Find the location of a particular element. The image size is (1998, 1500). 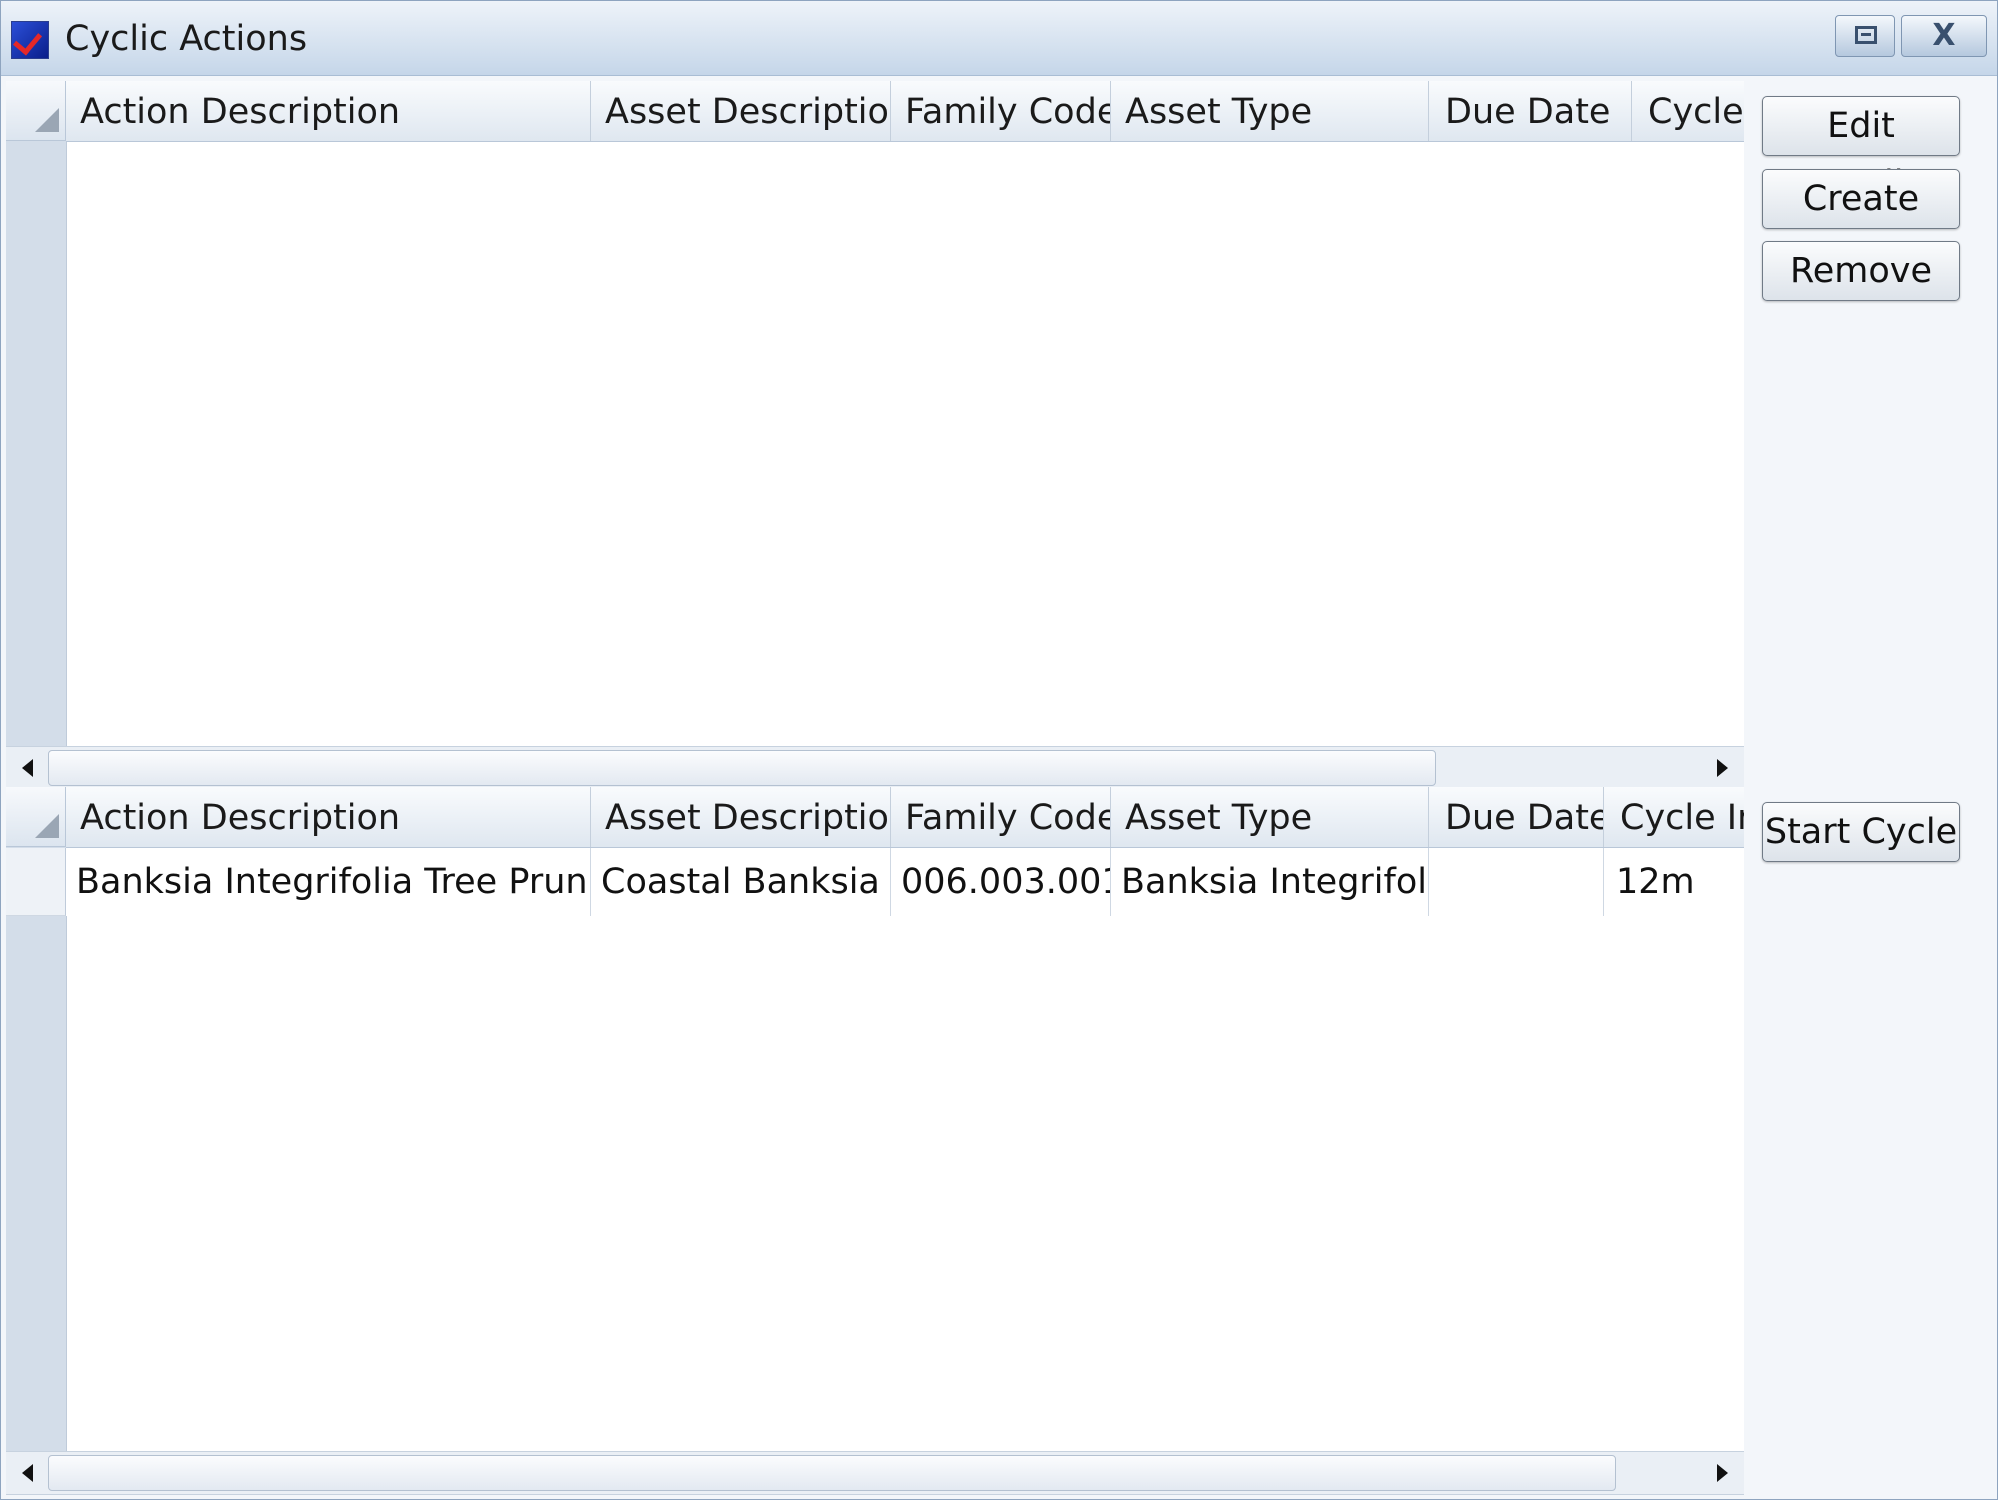

column-header-cycle-interval: Cycle Int is located at coordinates (1674, 817).